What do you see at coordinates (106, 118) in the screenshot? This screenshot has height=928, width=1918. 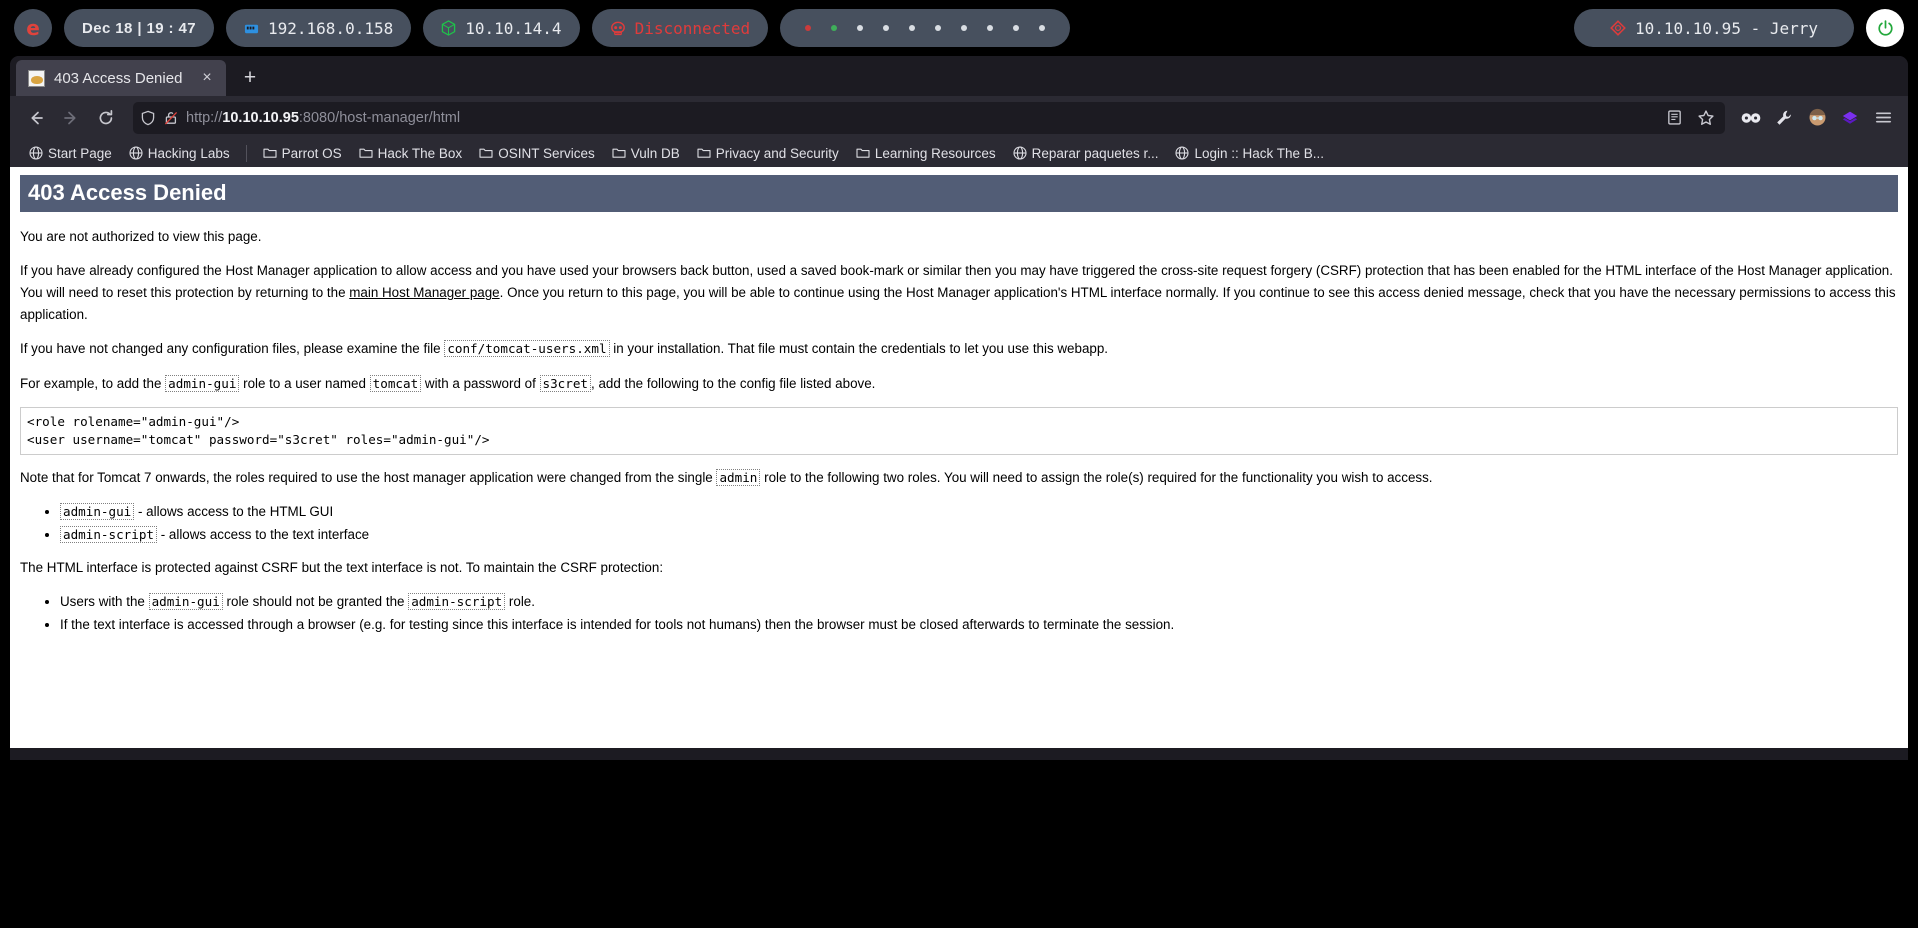 I see `reload-icon` at bounding box center [106, 118].